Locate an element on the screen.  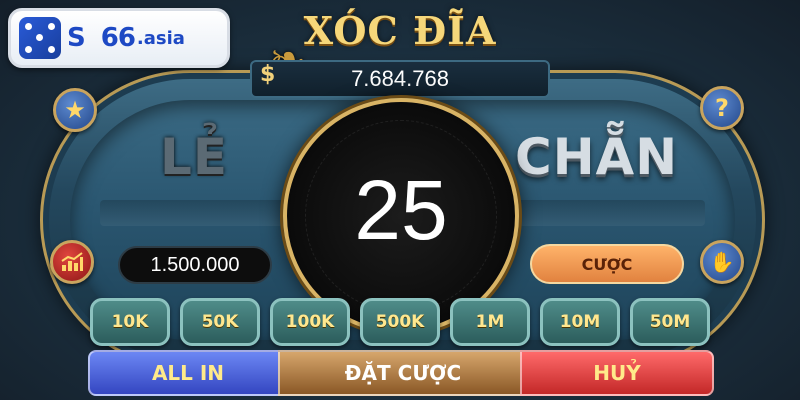
stats-button is located at coordinates (72, 262).